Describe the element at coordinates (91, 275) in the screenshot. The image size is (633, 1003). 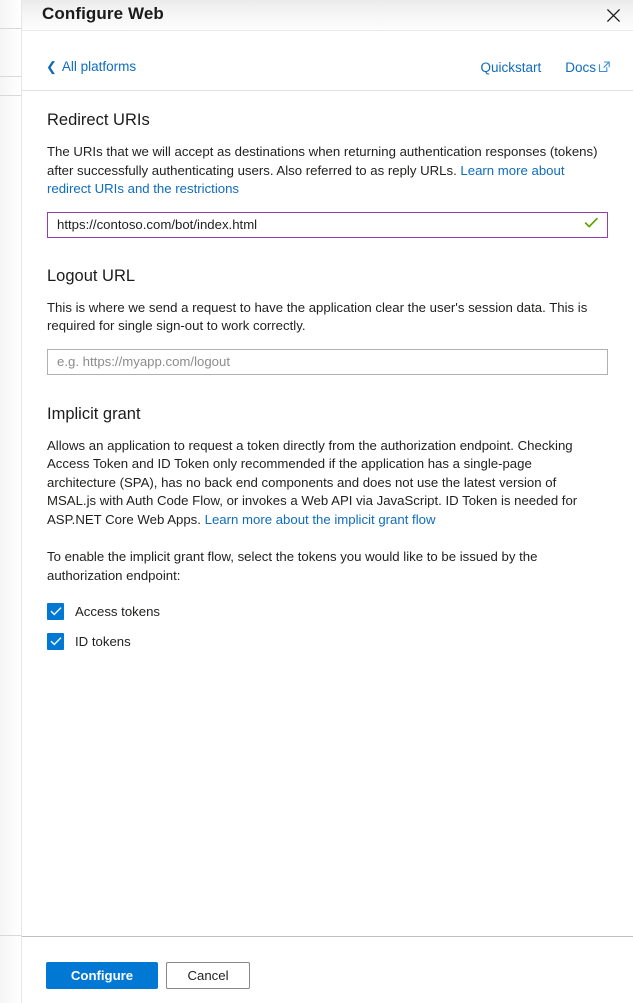
I see `logout-url-title: Logout URL` at that location.